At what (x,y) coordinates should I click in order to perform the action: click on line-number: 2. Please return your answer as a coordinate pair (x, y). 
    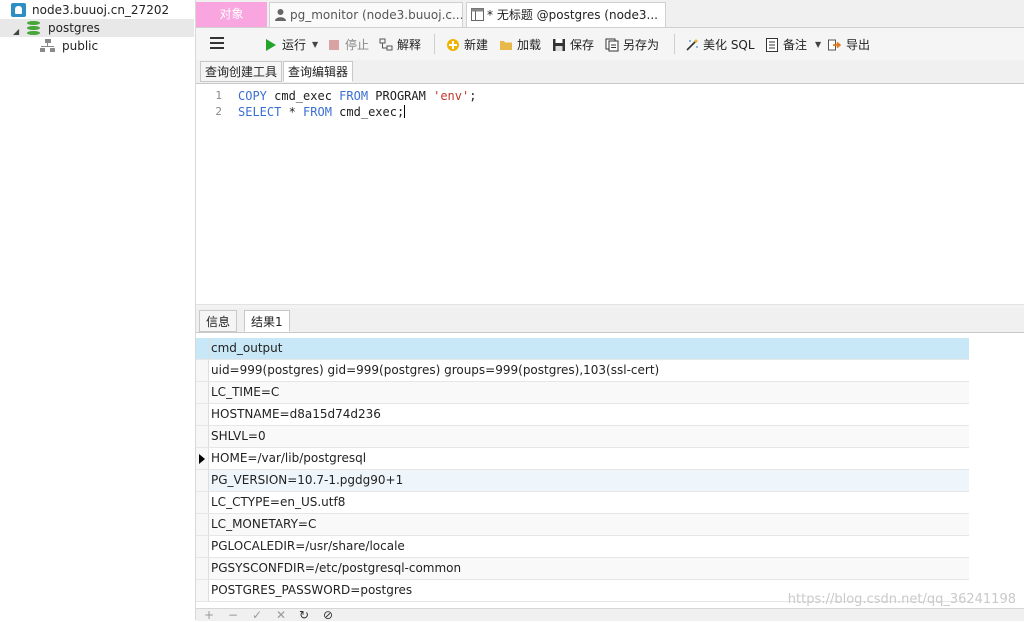
    Looking at the image, I should click on (218, 111).